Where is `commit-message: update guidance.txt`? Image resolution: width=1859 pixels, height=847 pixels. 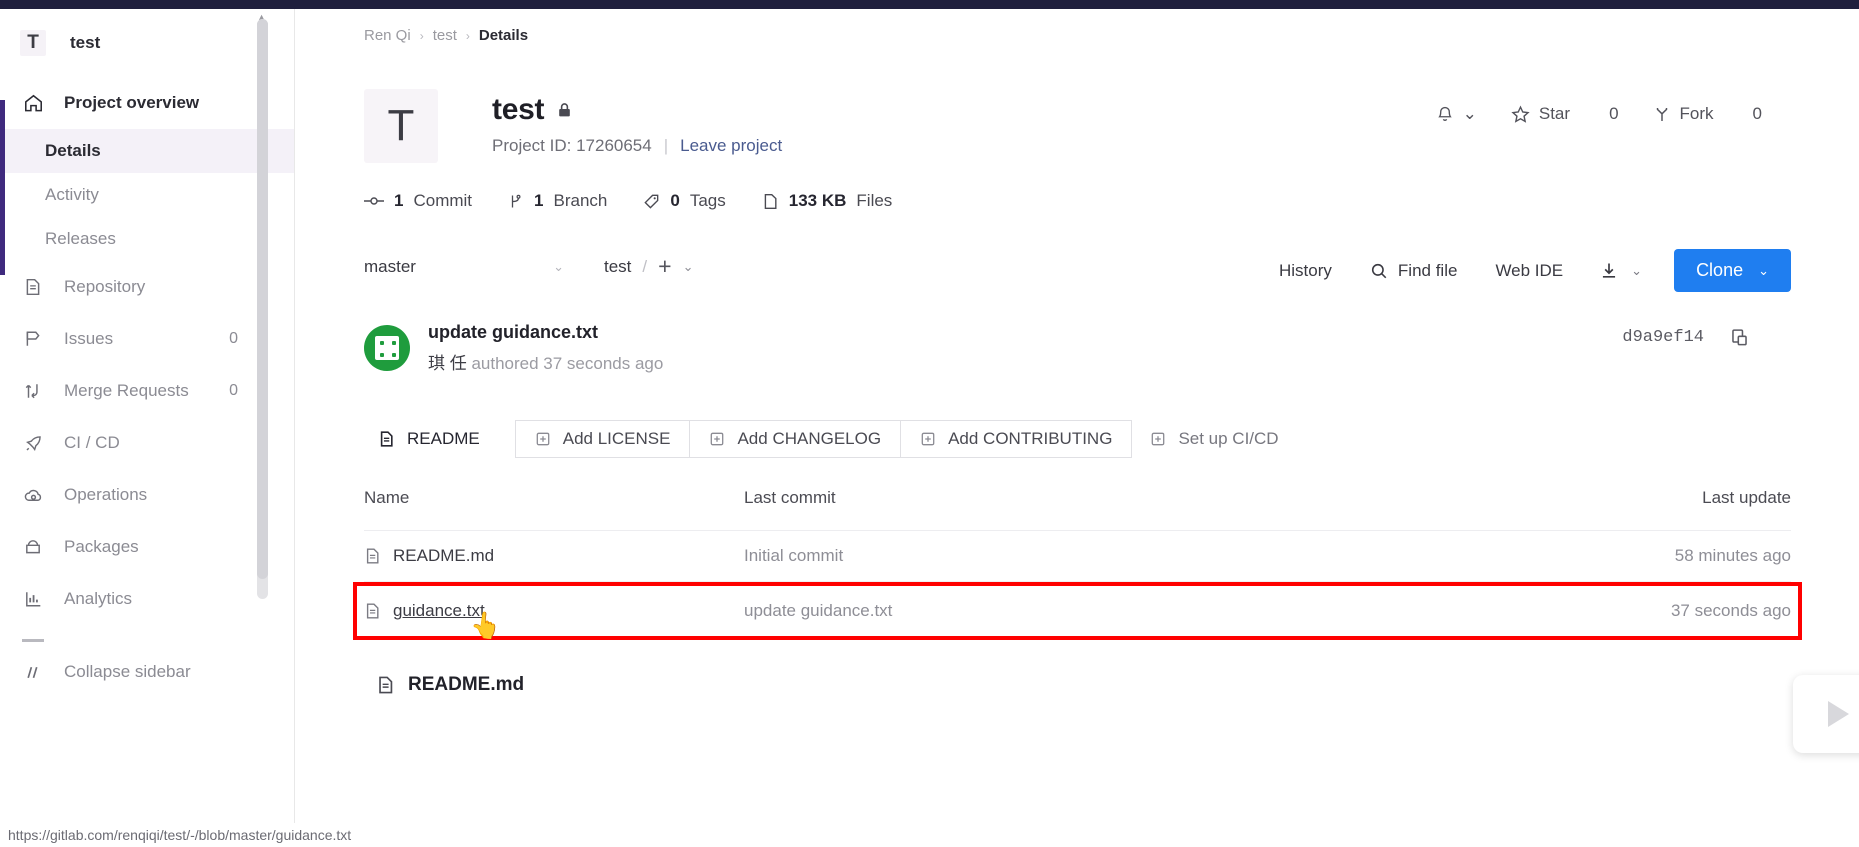
commit-message: update guidance.txt is located at coordinates (545, 332).